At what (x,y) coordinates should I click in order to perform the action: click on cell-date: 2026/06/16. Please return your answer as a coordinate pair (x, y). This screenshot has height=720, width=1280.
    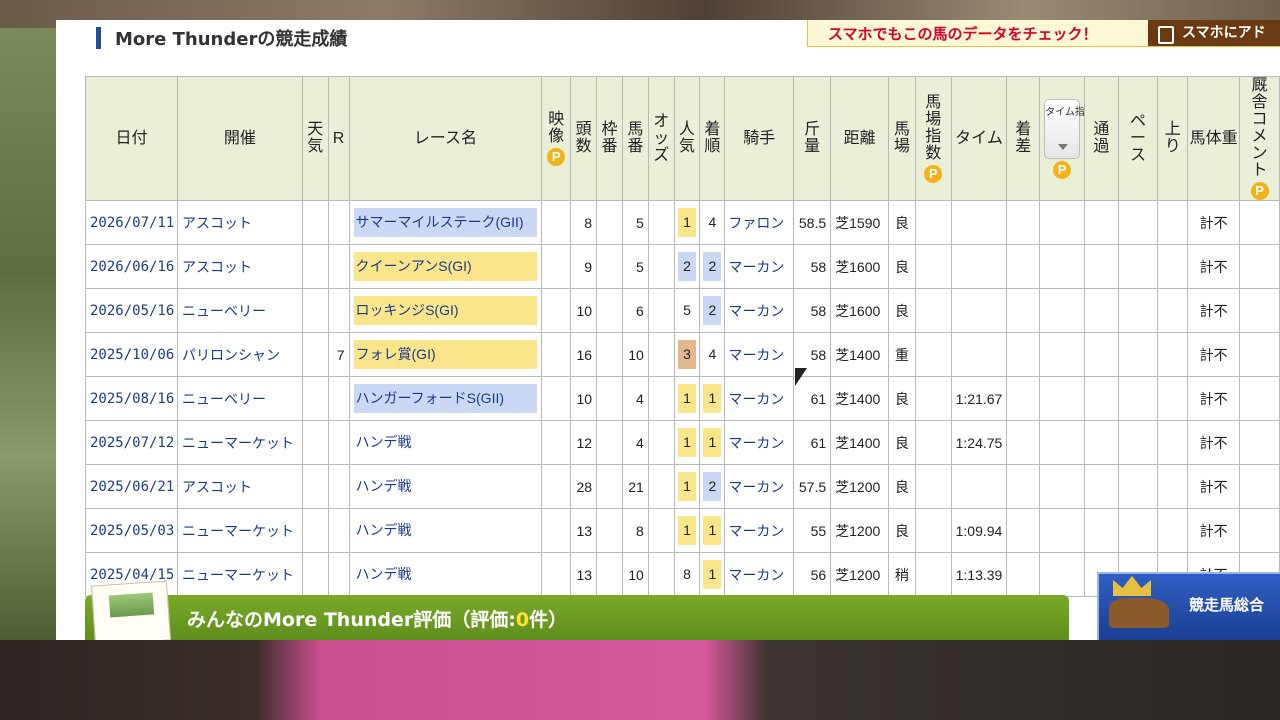
    Looking at the image, I should click on (131, 266).